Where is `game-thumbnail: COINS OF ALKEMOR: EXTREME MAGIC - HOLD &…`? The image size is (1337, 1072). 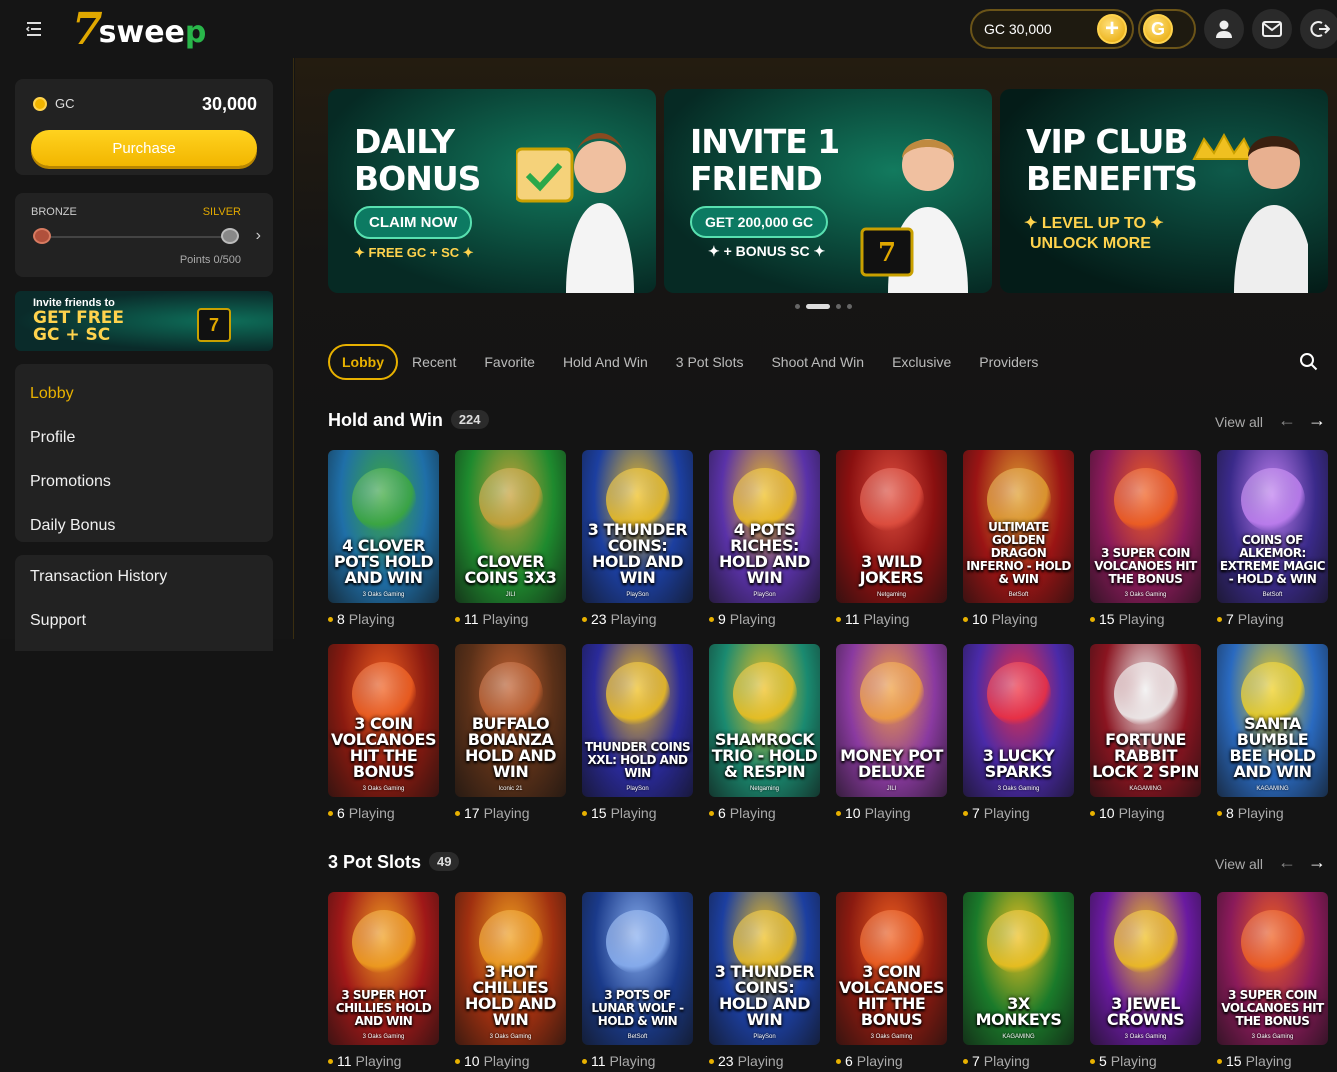
game-thumbnail: COINS OF ALKEMOR: EXTREME MAGIC - HOLD &… is located at coordinates (1272, 526).